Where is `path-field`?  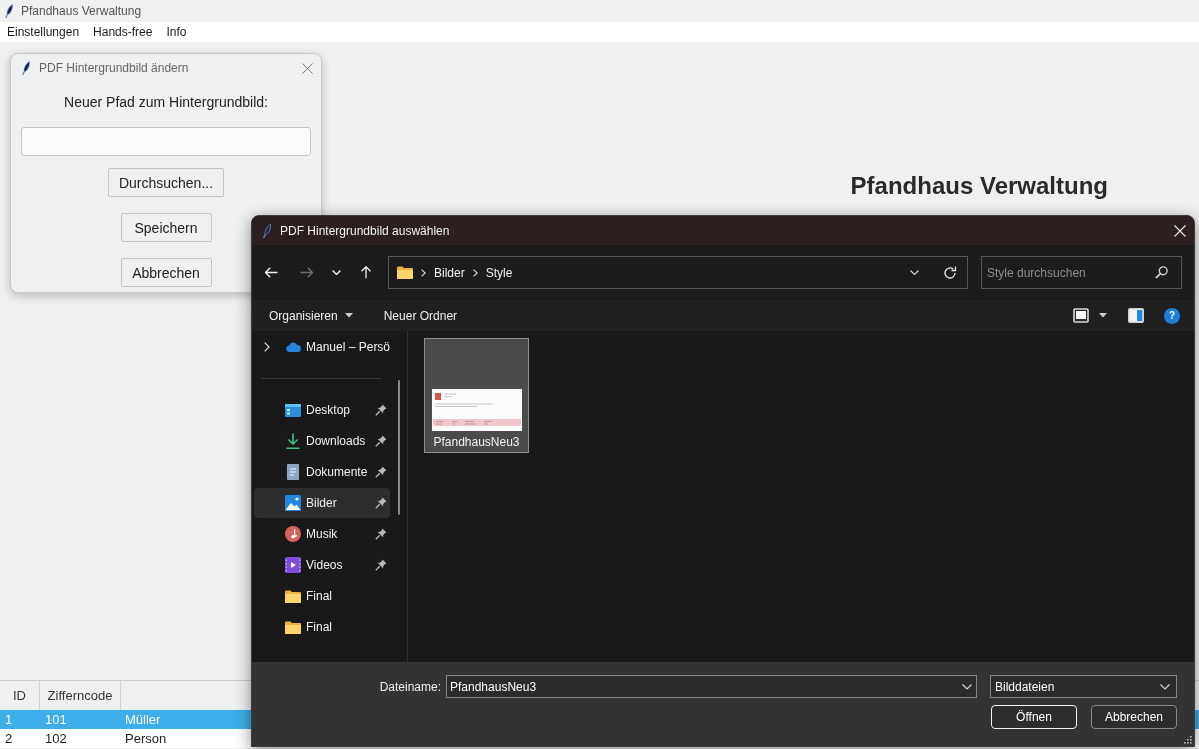
path-field is located at coordinates (166, 141).